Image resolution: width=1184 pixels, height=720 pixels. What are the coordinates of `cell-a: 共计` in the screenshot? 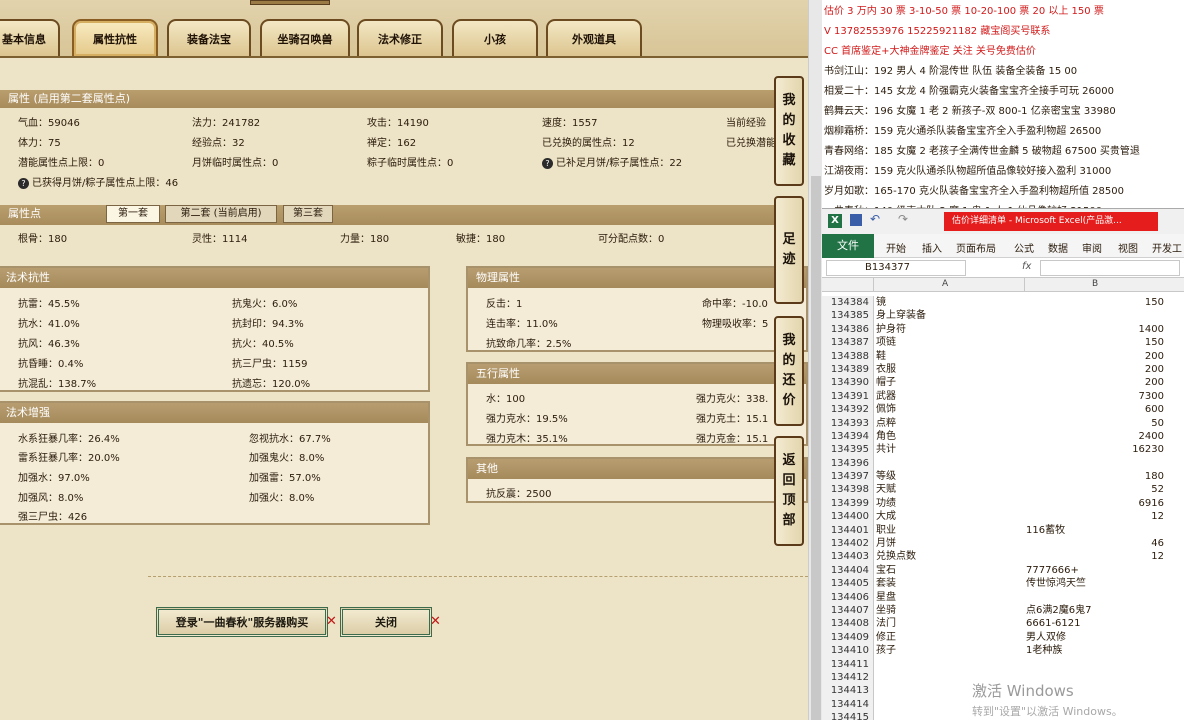 It's located at (886, 449).